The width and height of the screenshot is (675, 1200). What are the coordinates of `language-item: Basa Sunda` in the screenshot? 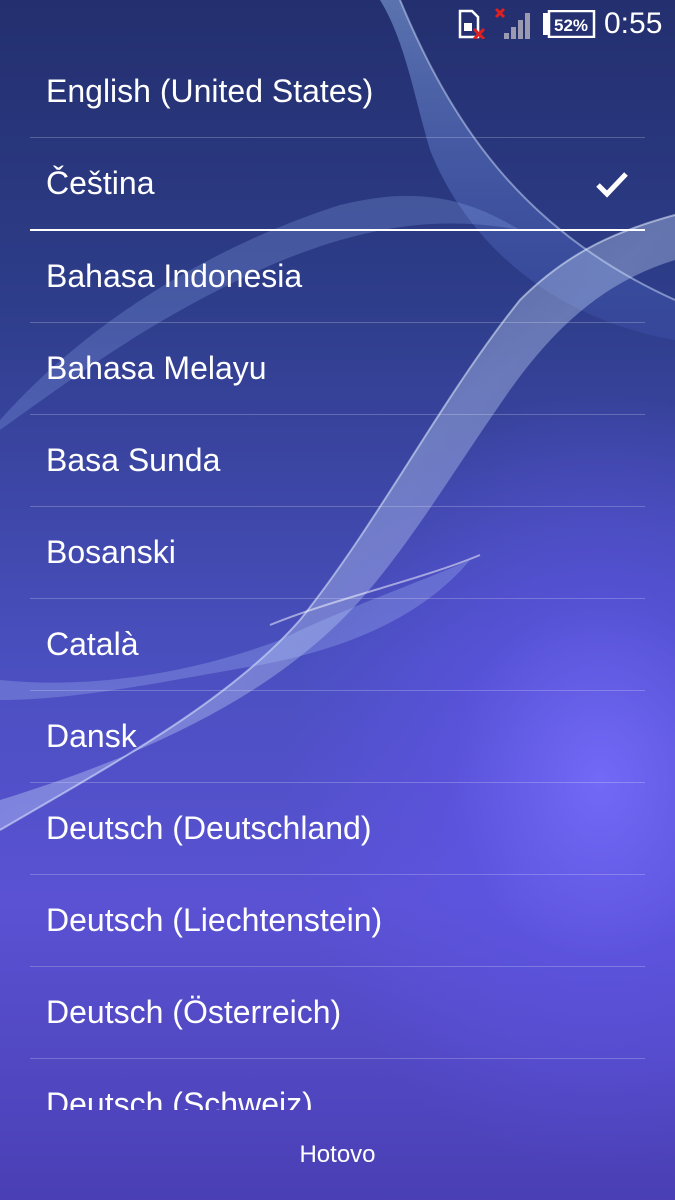 It's located at (337, 461).